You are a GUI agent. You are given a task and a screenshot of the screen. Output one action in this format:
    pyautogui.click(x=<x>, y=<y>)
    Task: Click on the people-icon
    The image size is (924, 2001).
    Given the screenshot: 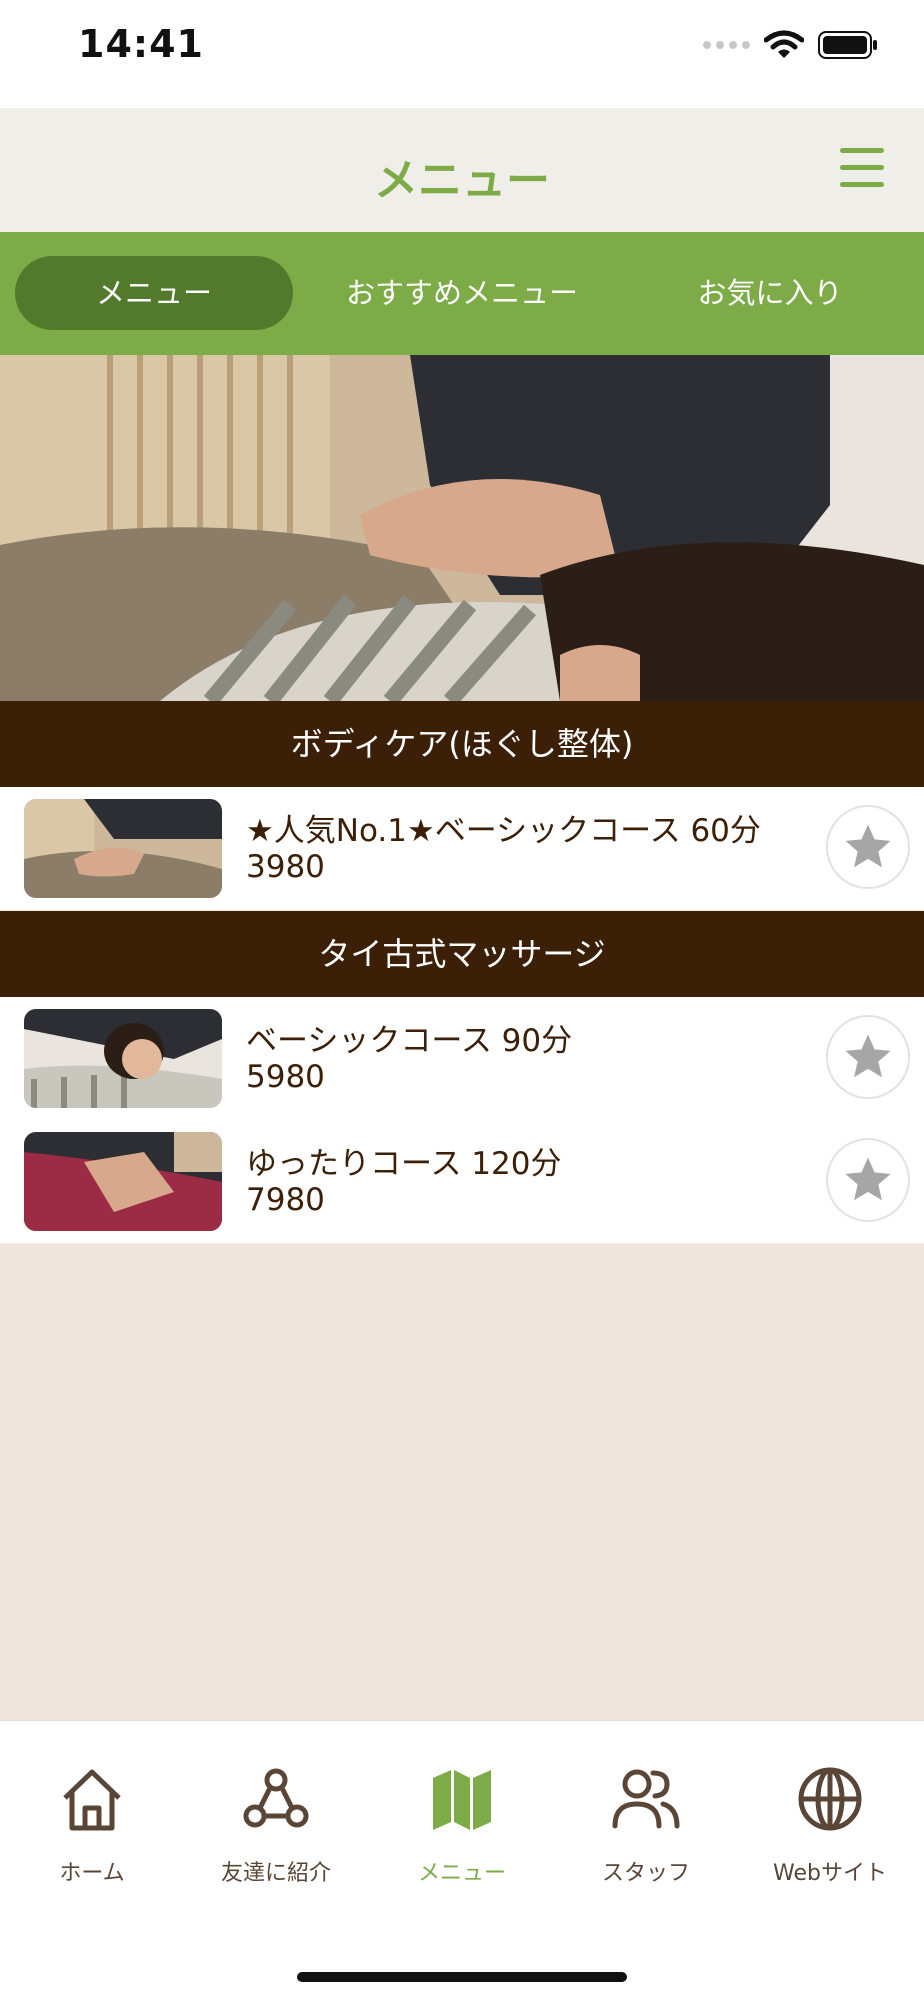 What is the action you would take?
    pyautogui.click(x=646, y=1799)
    